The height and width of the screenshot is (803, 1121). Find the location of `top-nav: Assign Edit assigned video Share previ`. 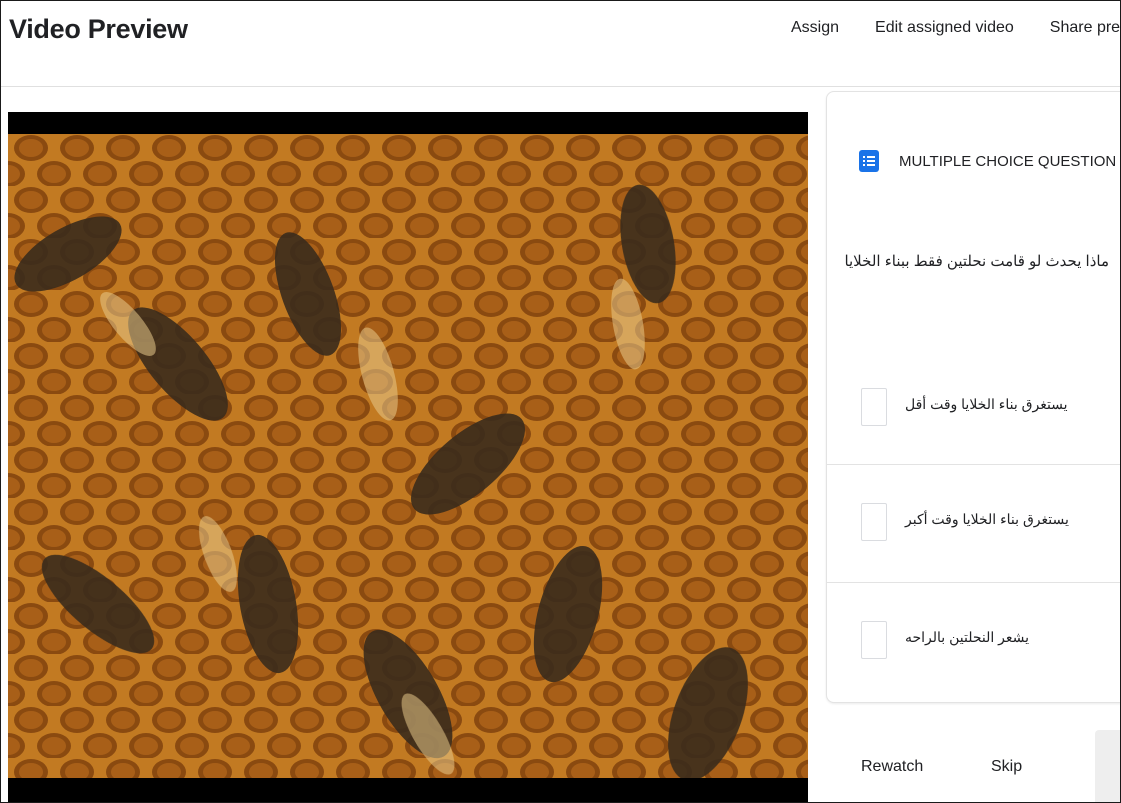

top-nav: Assign Edit assigned video Share previ is located at coordinates (955, 28).